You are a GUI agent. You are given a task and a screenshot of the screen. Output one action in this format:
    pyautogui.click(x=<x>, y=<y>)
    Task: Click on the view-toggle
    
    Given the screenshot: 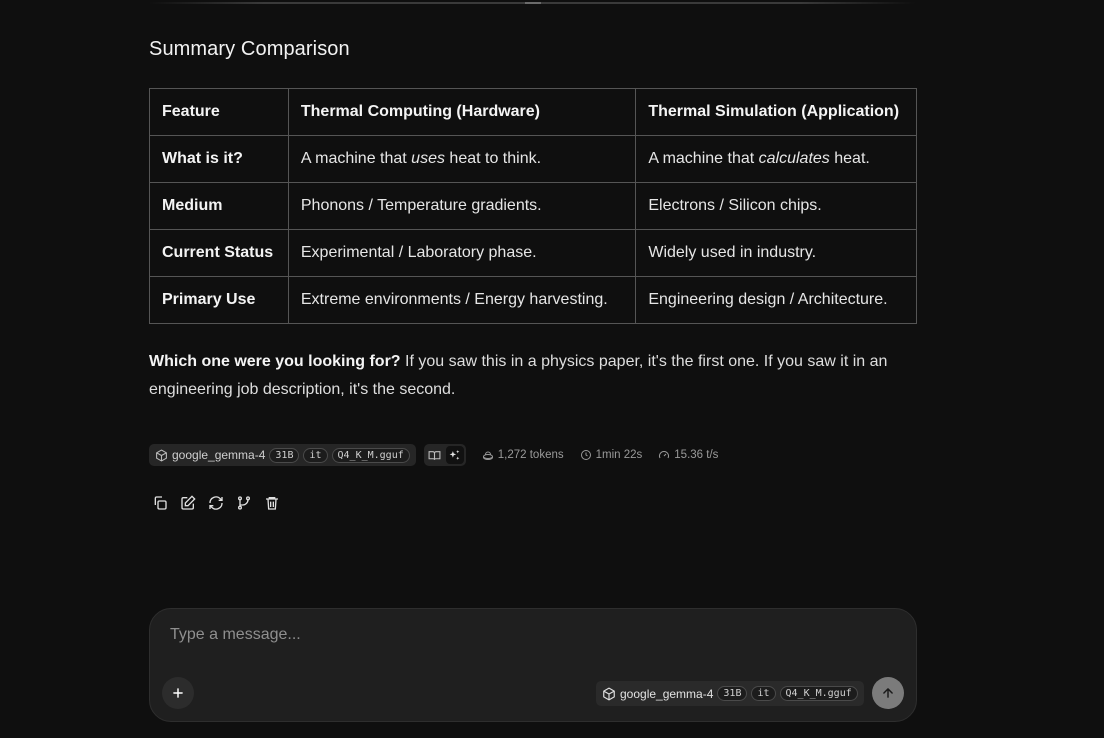 What is the action you would take?
    pyautogui.click(x=444, y=455)
    